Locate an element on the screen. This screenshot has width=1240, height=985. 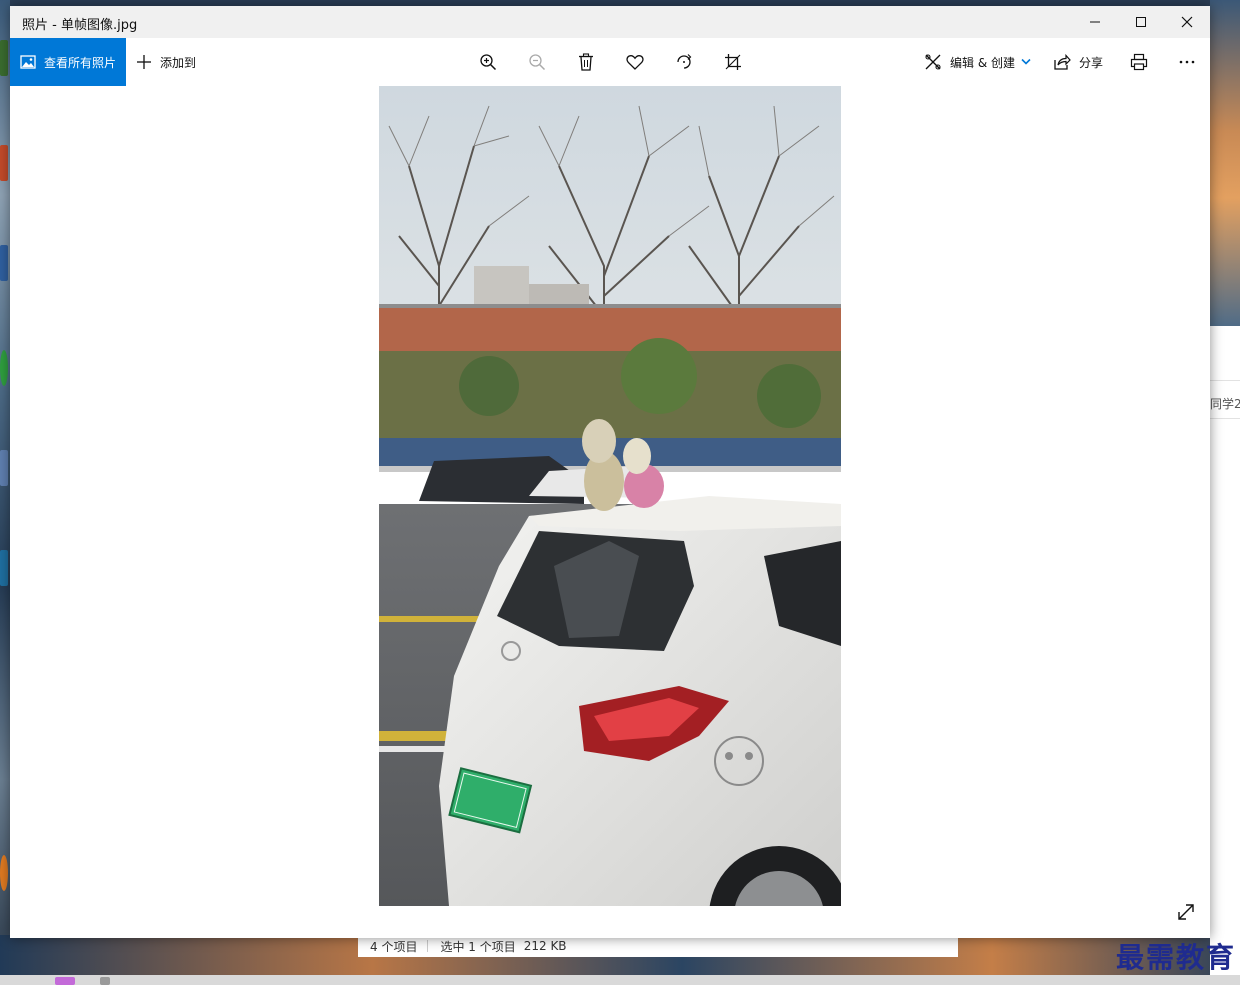
share-label: 分享 is located at coordinates (1091, 62).